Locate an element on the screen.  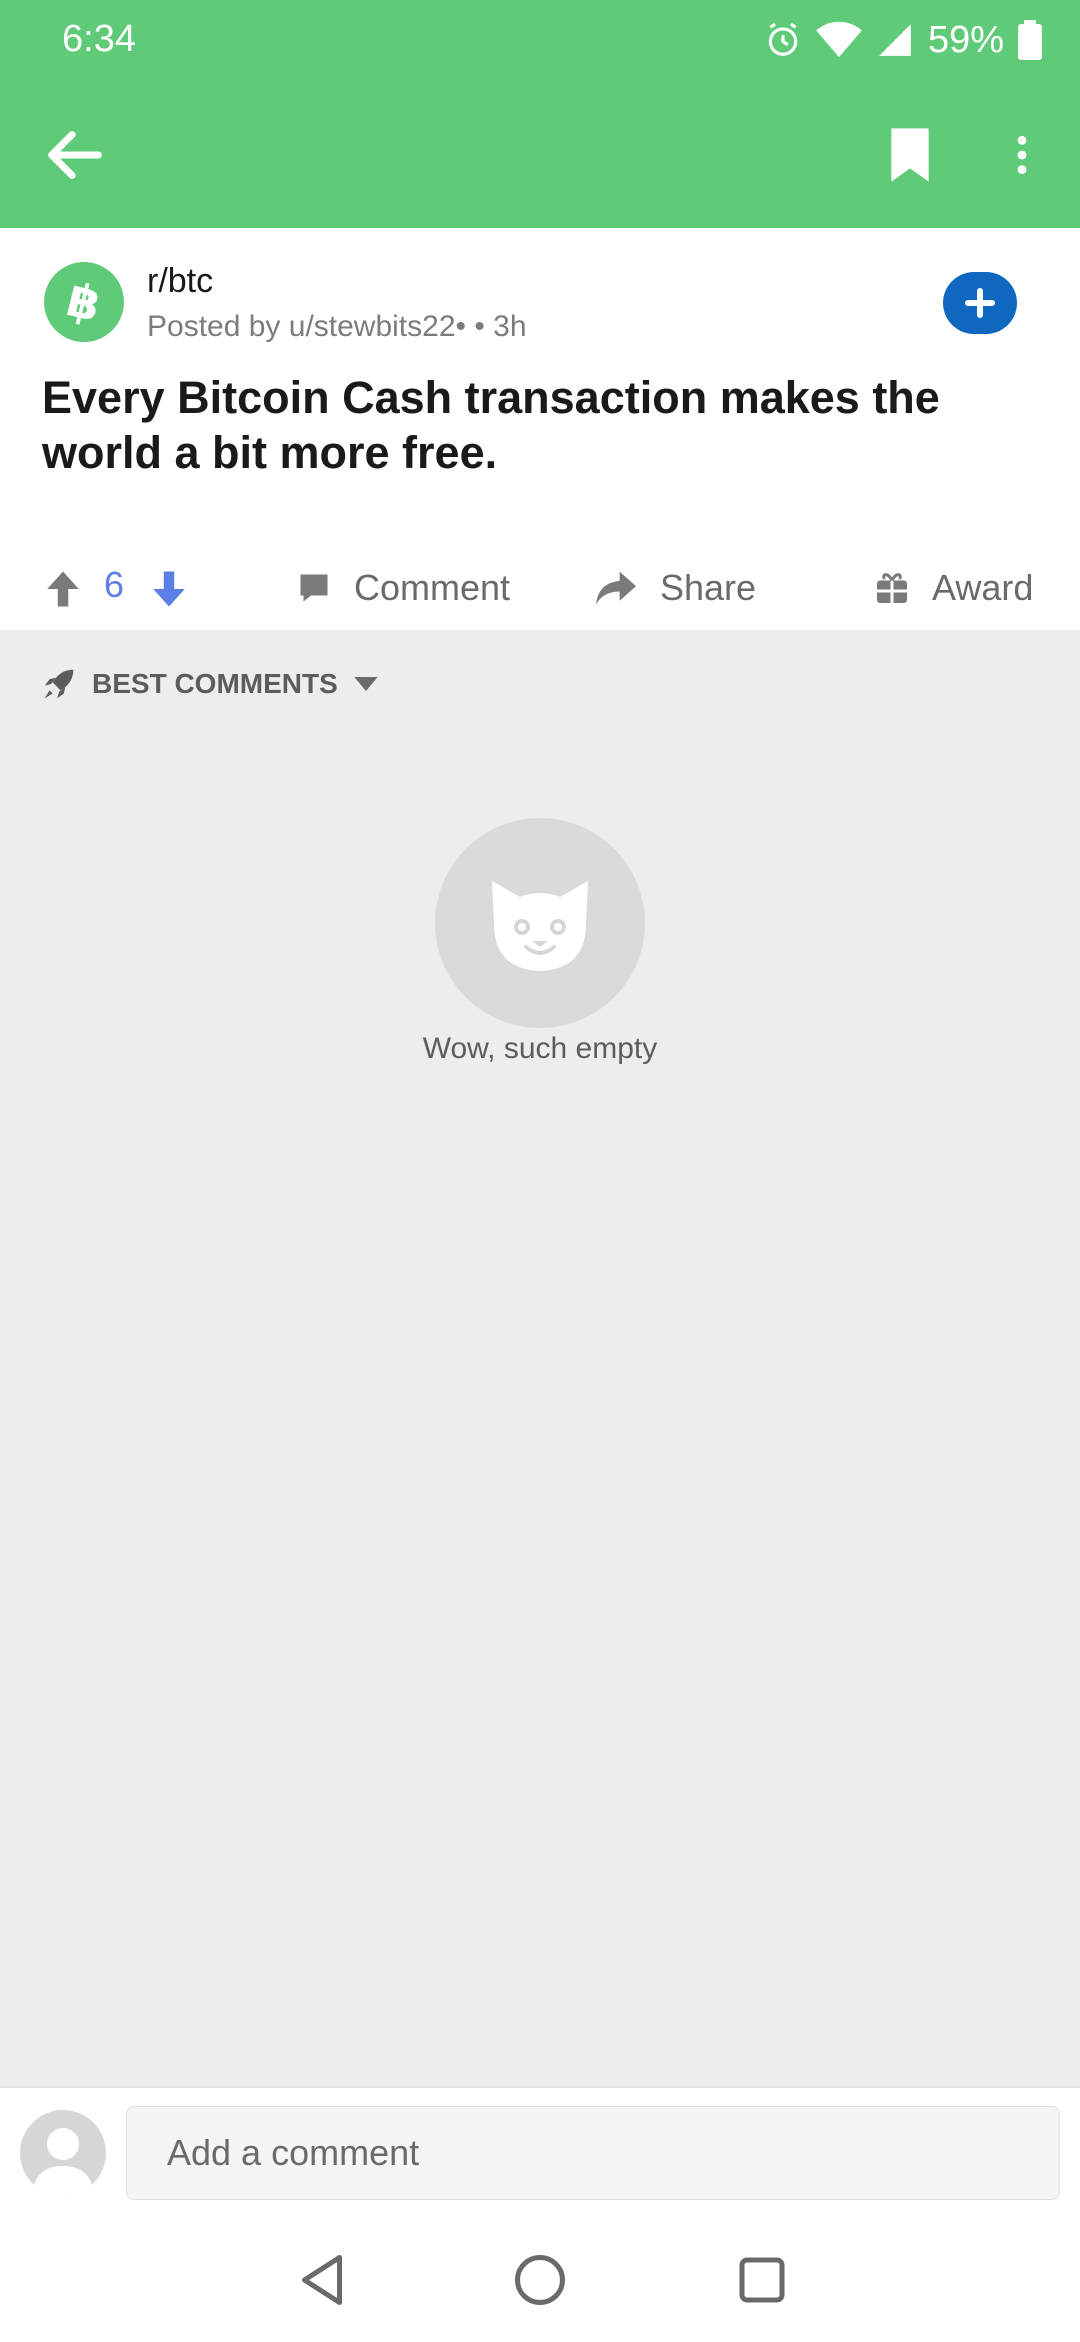
battery-icon is located at coordinates (1030, 40).